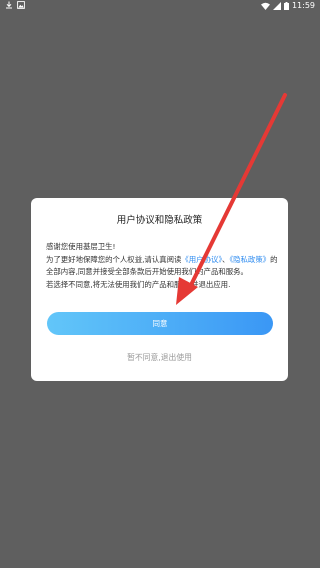 The image size is (320, 568). What do you see at coordinates (81, 246) in the screenshot?
I see `welcome-text: 感谢您使用基层卫生!` at bounding box center [81, 246].